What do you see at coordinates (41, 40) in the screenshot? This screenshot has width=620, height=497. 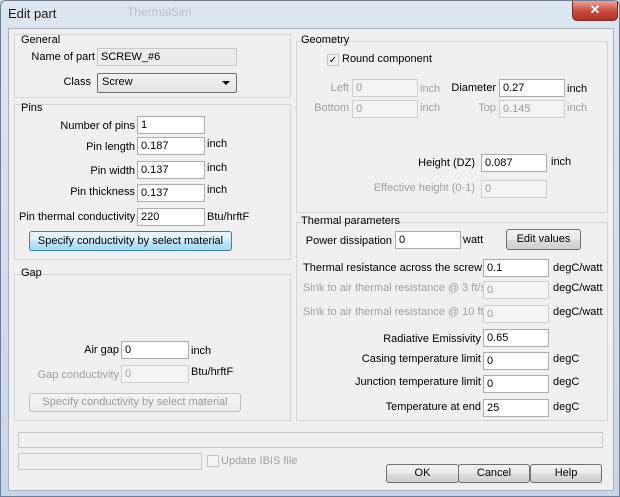 I see `general-group-title: General` at bounding box center [41, 40].